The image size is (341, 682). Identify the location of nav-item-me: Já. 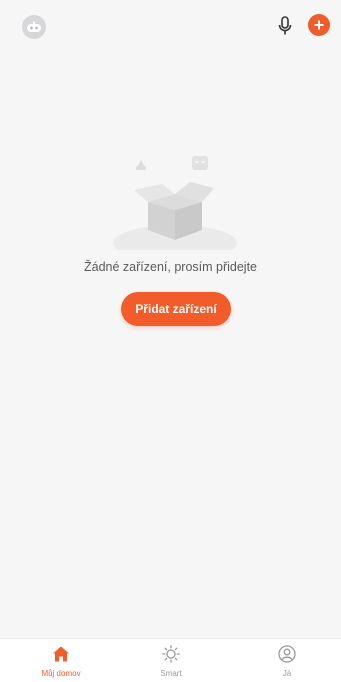
(287, 660).